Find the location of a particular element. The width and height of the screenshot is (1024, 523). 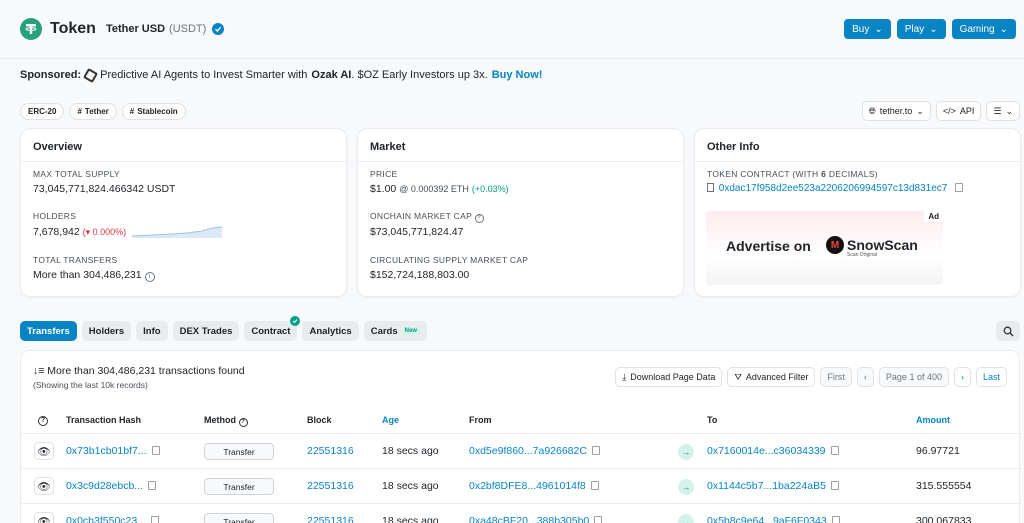

advertisement-banner: Ad Advertise on M SnowScan Scan Original is located at coordinates (824, 248).